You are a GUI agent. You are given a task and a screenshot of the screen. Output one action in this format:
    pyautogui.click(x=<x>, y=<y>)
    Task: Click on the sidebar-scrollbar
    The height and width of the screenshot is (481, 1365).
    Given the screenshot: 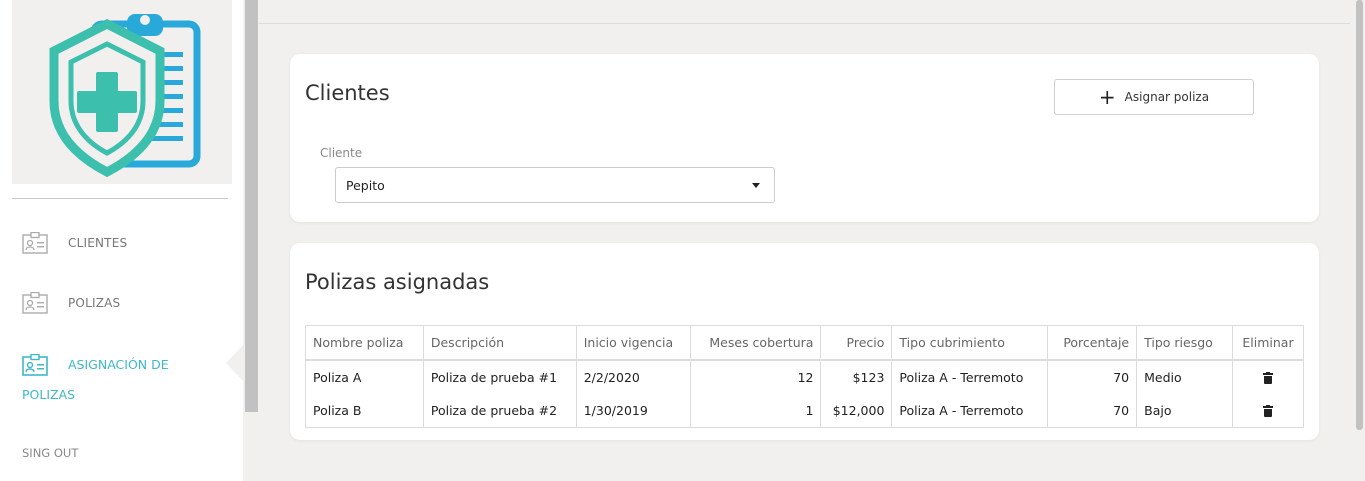 What is the action you would take?
    pyautogui.click(x=251, y=206)
    